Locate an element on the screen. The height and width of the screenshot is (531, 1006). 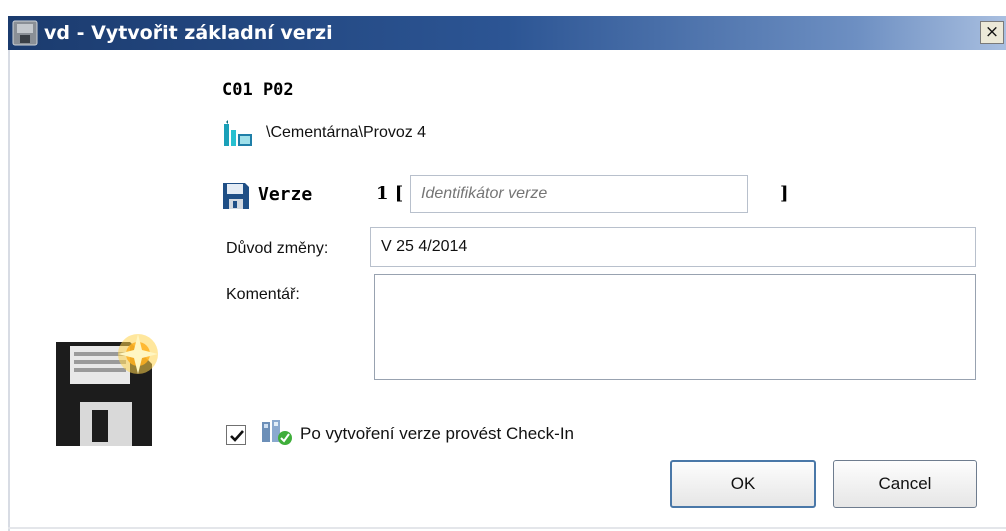
close-button: × is located at coordinates (992, 32).